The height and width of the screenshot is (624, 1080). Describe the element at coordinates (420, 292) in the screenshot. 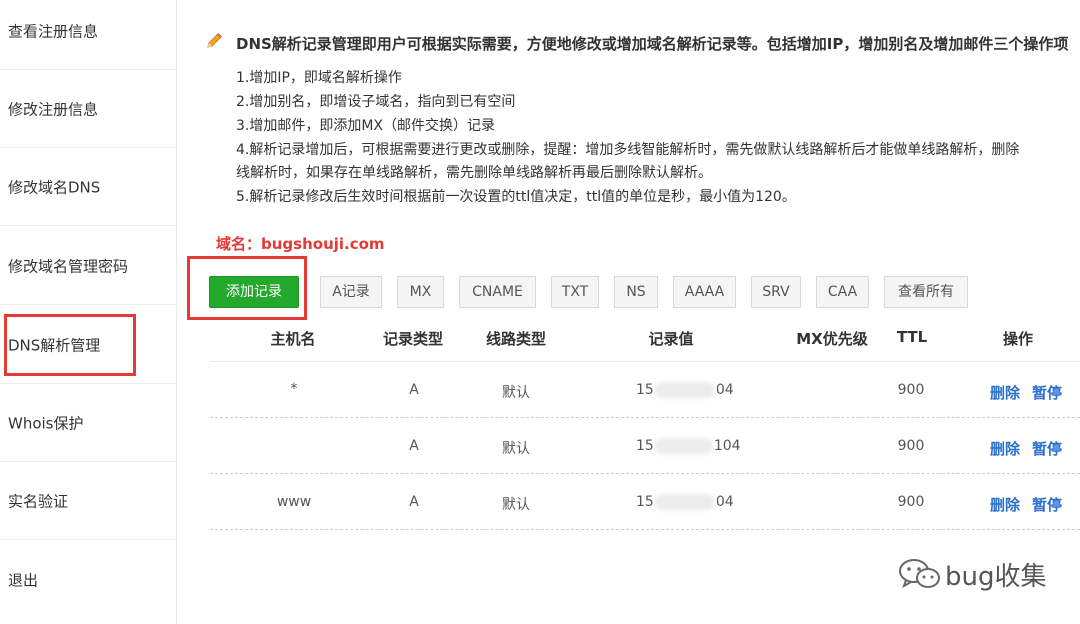

I see `filter-mx-button: MX` at that location.